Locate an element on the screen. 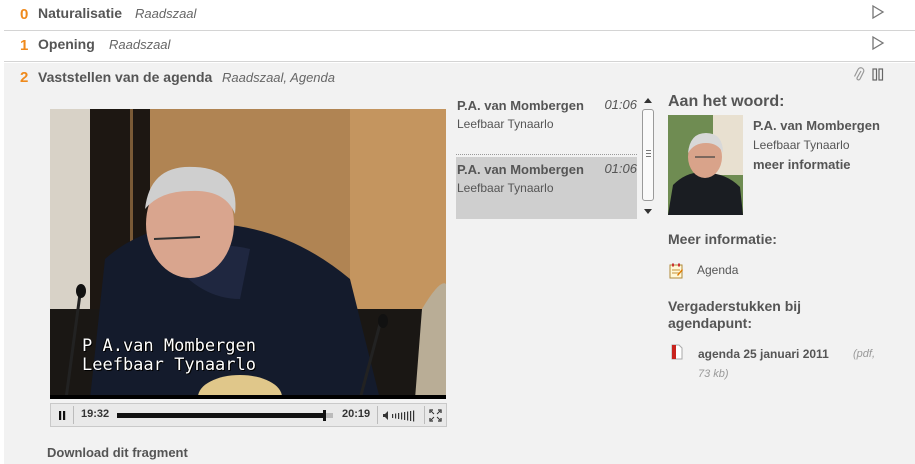 This screenshot has height=464, width=915. paperclip-icon is located at coordinates (859, 75).